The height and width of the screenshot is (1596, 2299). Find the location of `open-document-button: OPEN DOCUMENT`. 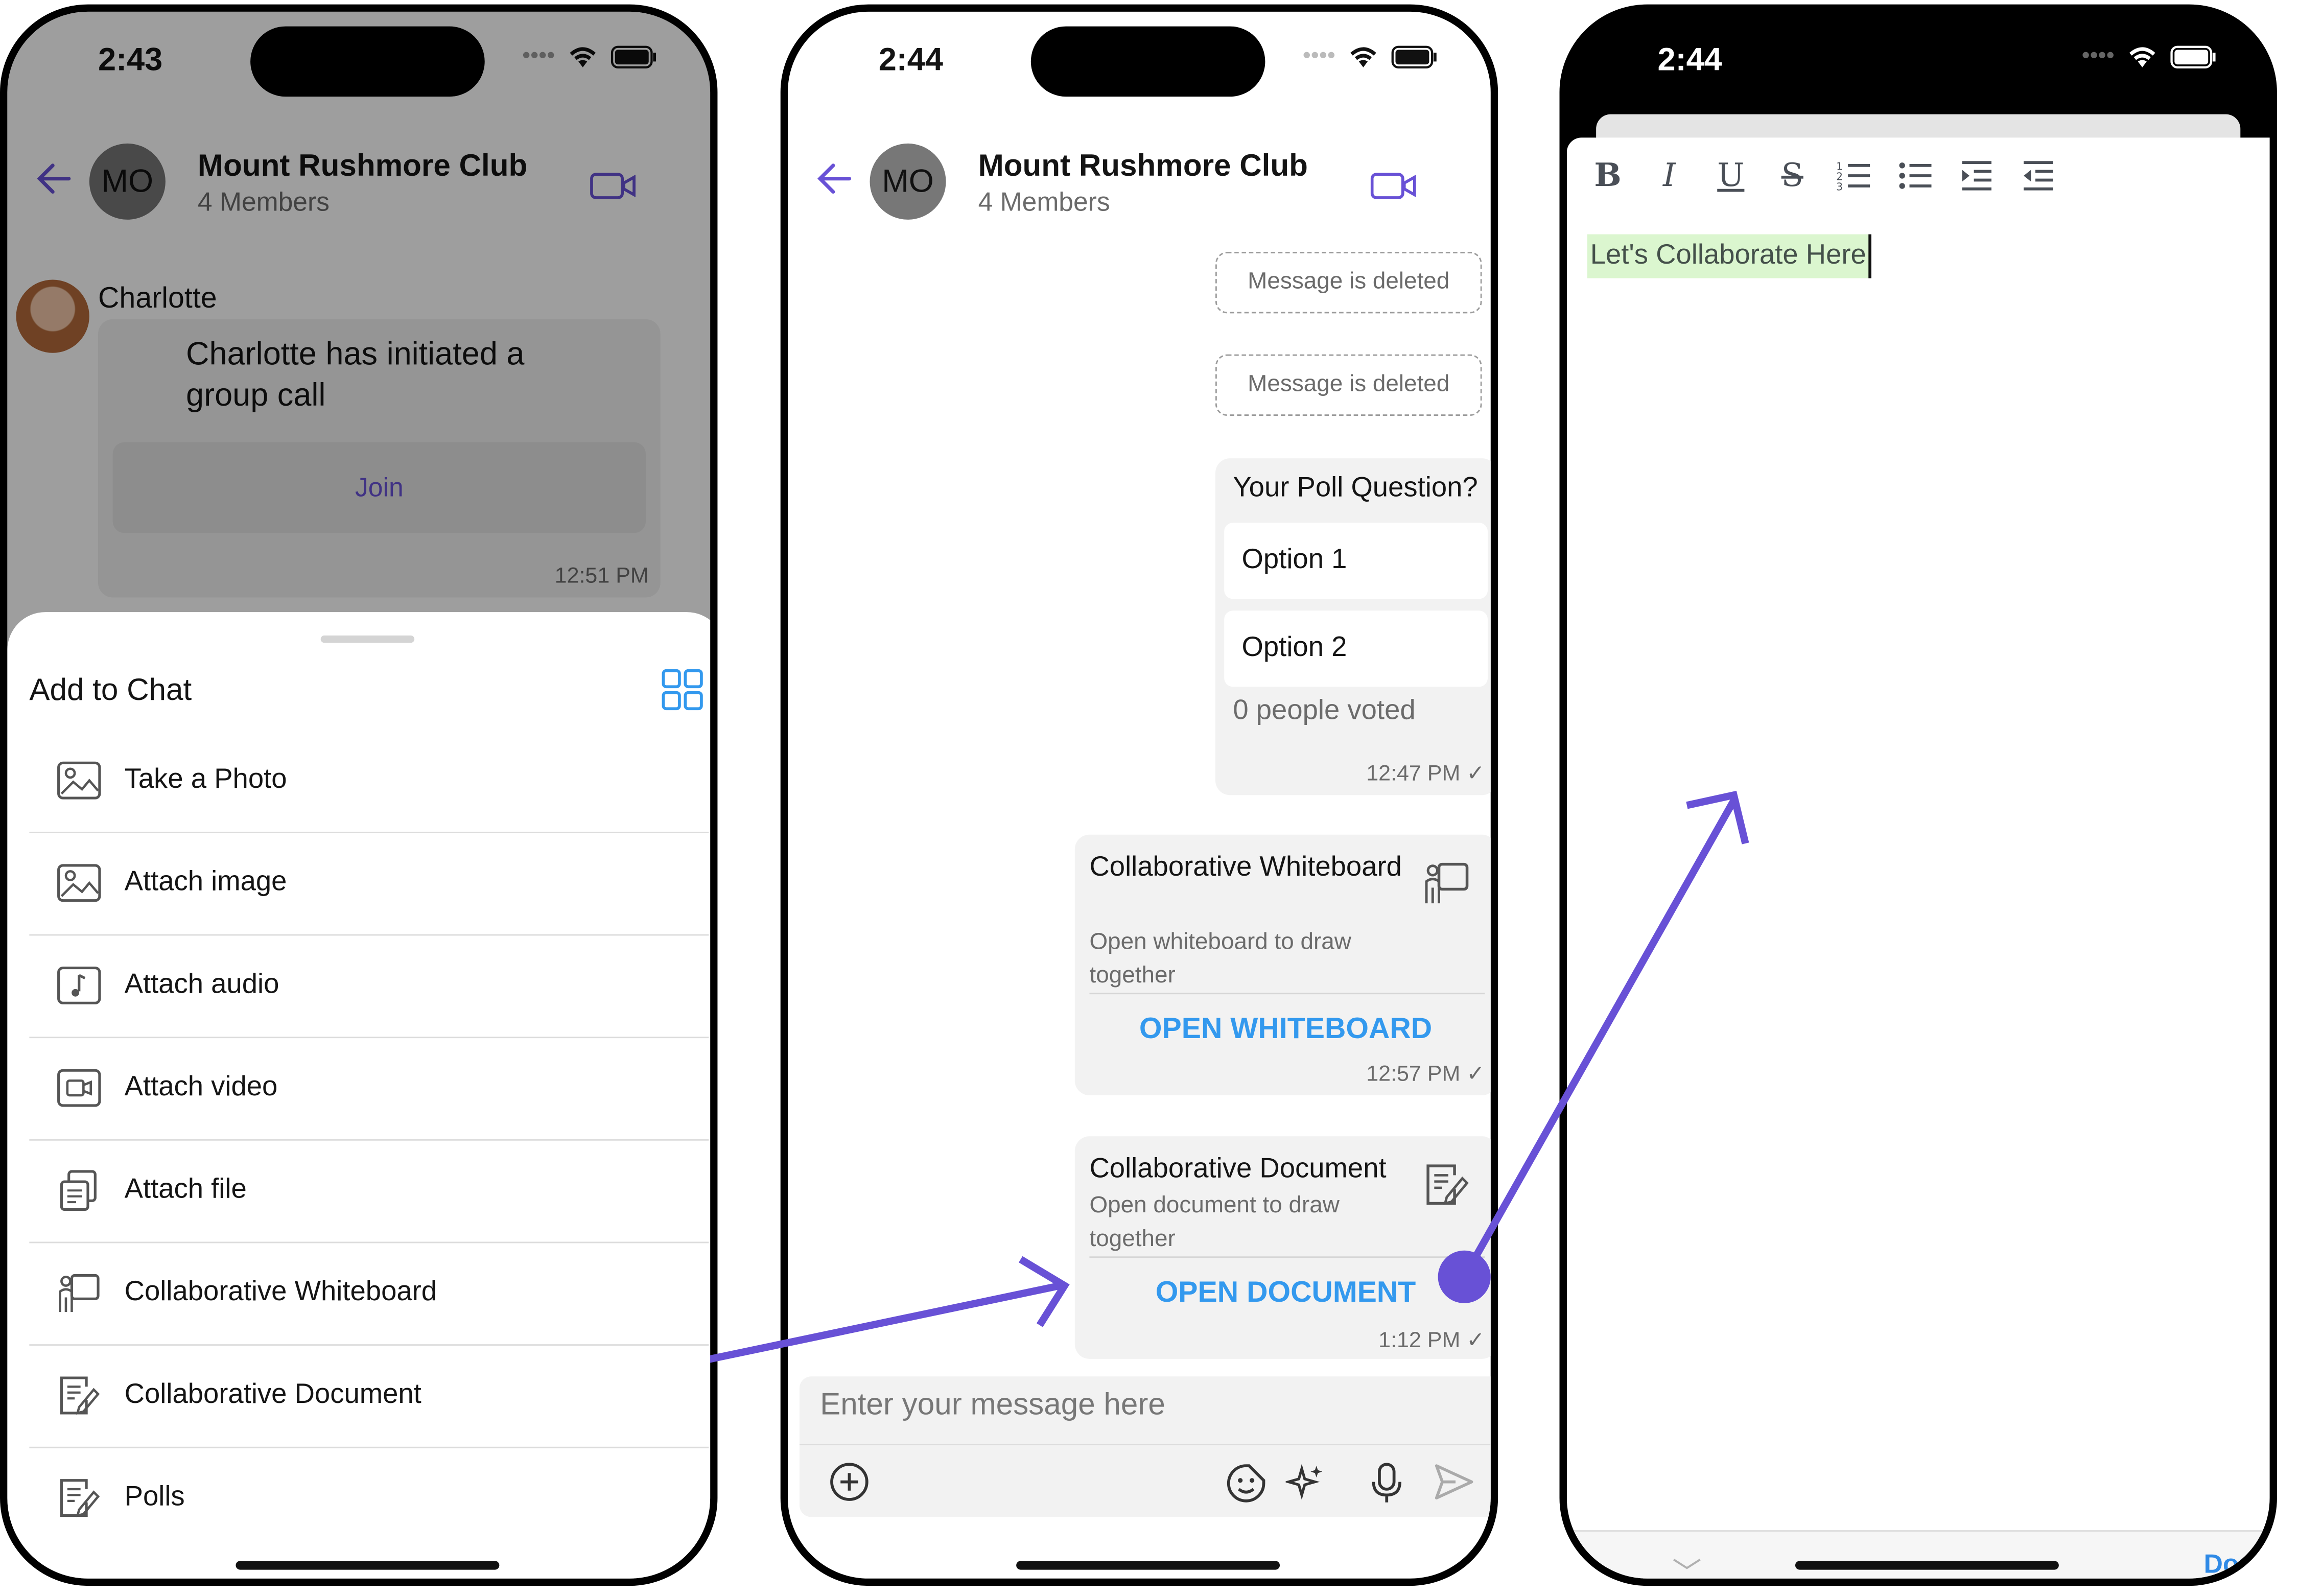

open-document-button: OPEN DOCUMENT is located at coordinates (1283, 1293).